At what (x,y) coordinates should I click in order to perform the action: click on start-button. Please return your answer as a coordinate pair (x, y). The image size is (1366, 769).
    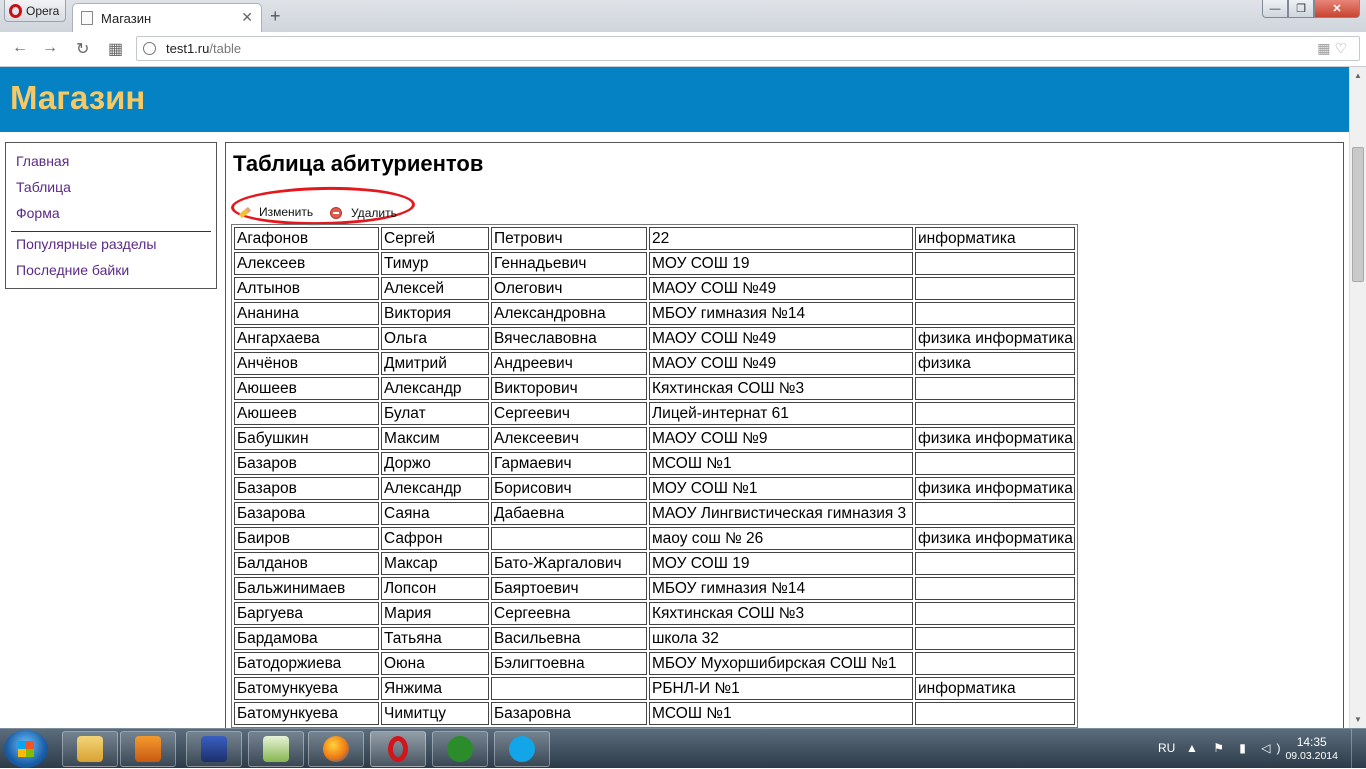
    Looking at the image, I should click on (26, 749).